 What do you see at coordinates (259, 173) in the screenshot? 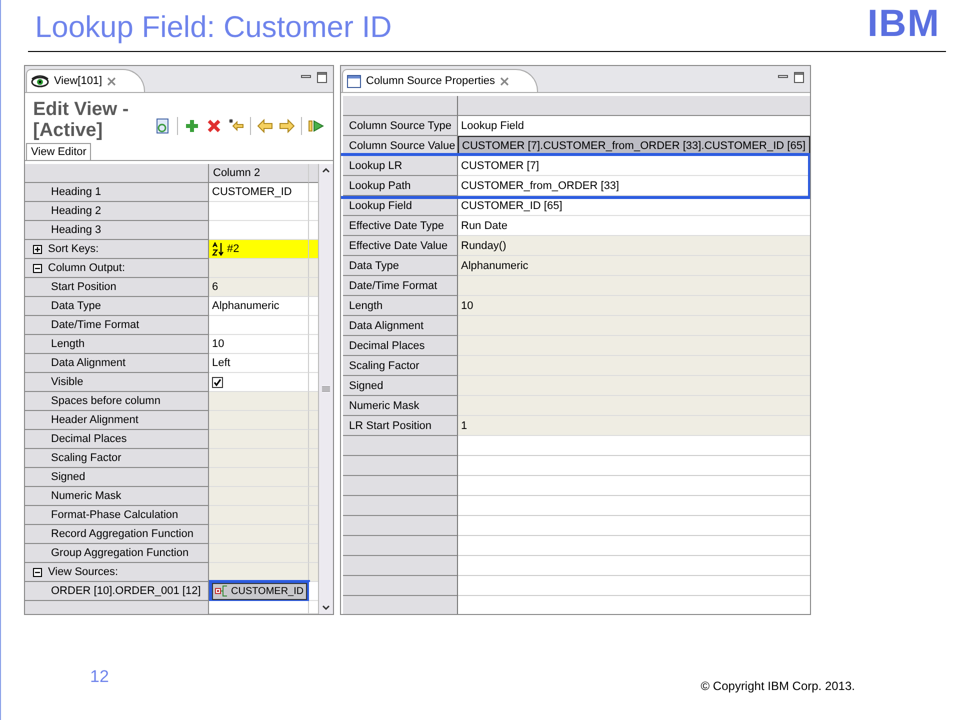
I see `column-header: Column 2` at bounding box center [259, 173].